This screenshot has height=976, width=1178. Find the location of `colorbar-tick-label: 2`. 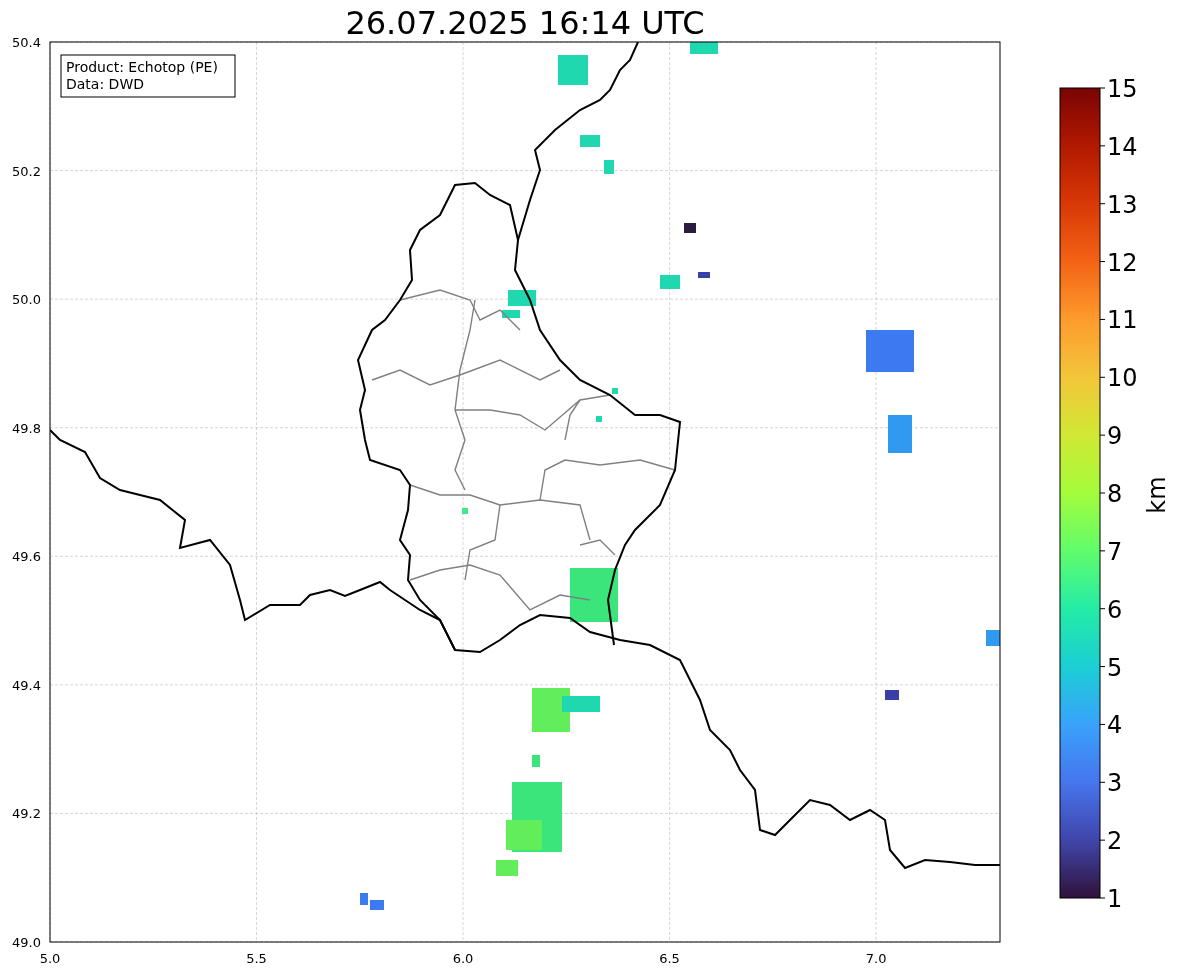

colorbar-tick-label: 2 is located at coordinates (1115, 841).